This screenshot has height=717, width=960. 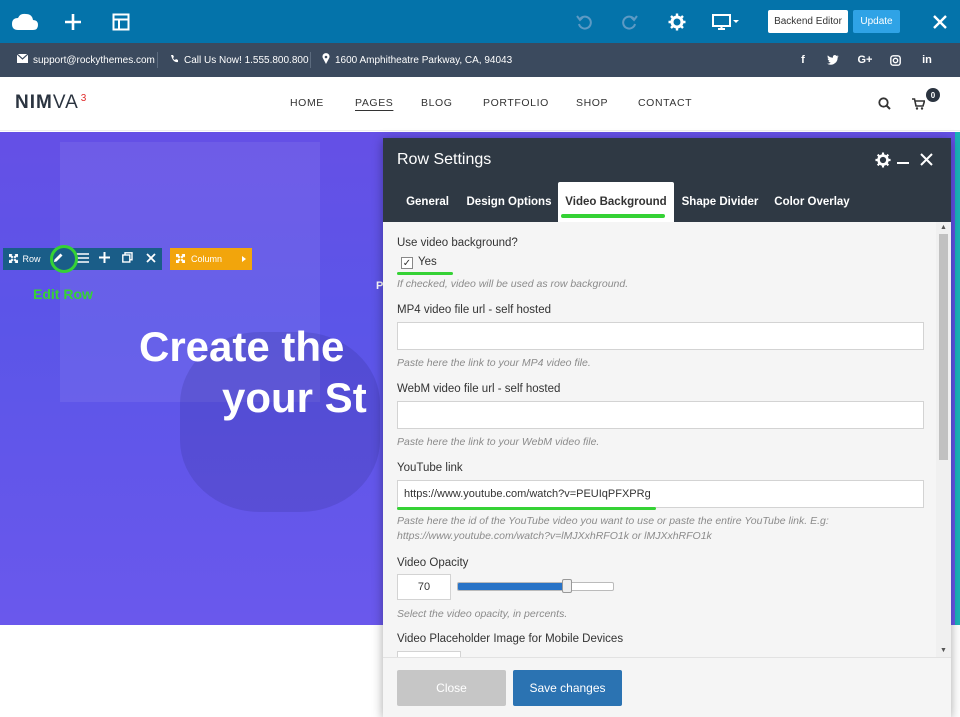 I want to click on mp4-label: MP4 video file url - self hosted, so click(x=474, y=310).